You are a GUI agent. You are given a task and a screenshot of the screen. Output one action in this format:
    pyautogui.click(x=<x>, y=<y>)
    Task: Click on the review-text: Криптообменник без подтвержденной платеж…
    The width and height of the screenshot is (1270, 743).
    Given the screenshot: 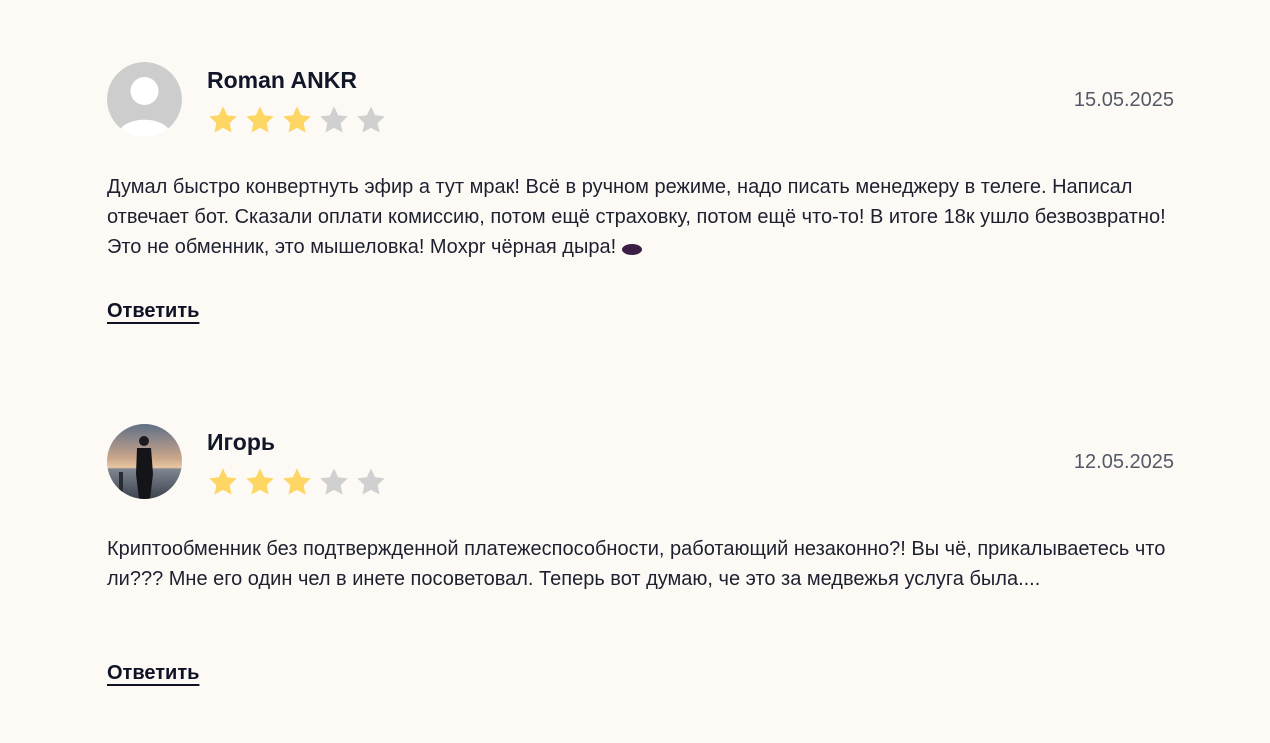 What is the action you would take?
    pyautogui.click(x=636, y=564)
    